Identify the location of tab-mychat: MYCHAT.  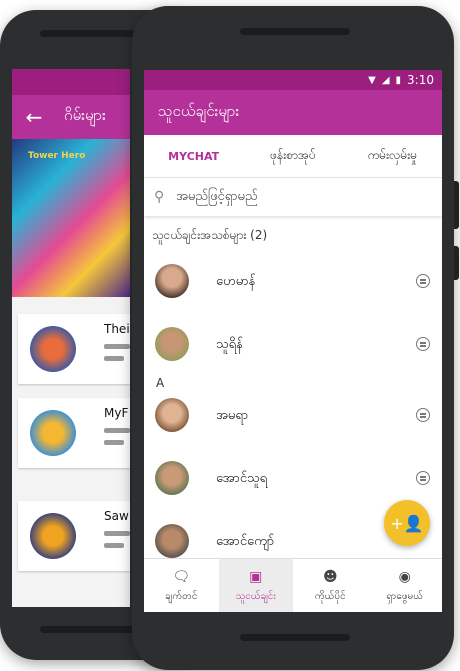
(193, 156).